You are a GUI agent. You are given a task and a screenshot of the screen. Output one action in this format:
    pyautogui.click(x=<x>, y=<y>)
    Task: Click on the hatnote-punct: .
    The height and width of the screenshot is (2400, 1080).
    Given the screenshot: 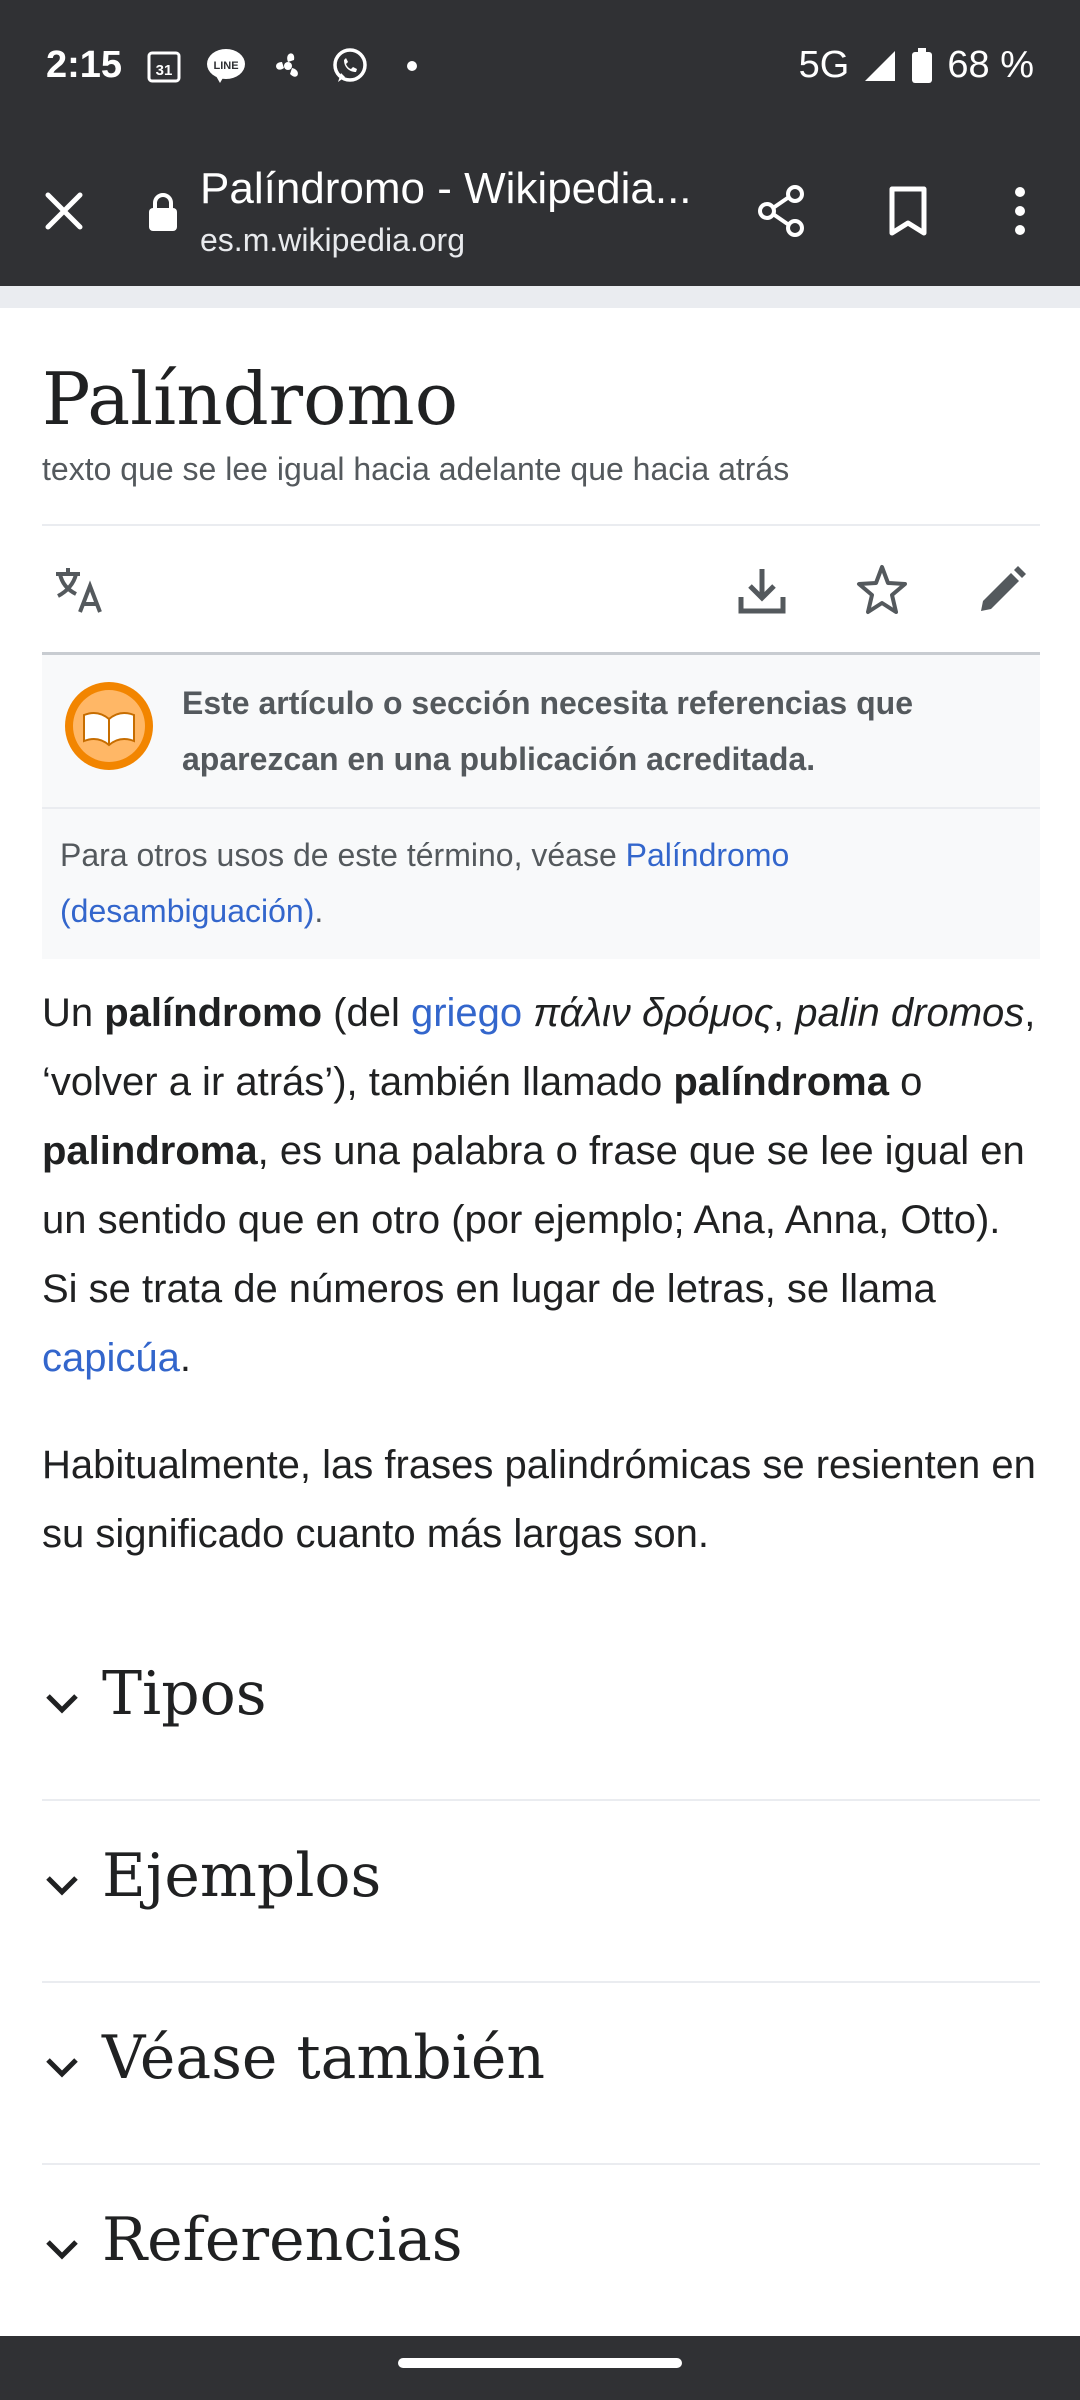 What is the action you would take?
    pyautogui.click(x=319, y=910)
    